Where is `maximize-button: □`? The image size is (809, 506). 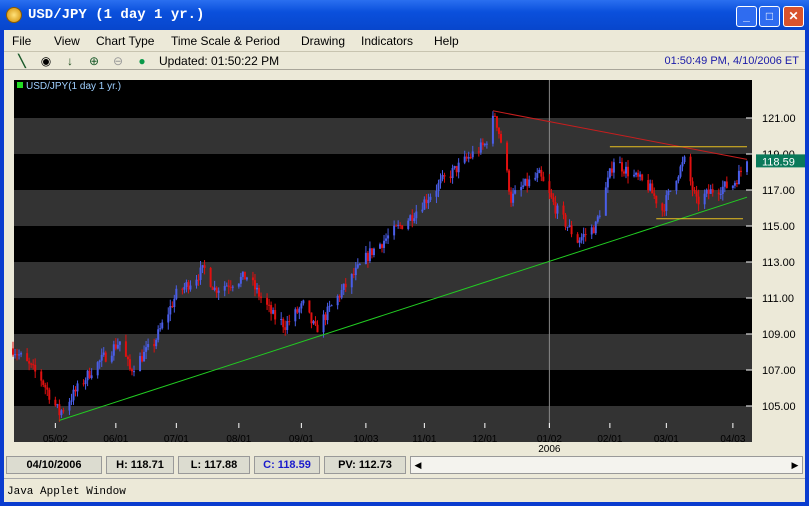
maximize-button: □ is located at coordinates (769, 16).